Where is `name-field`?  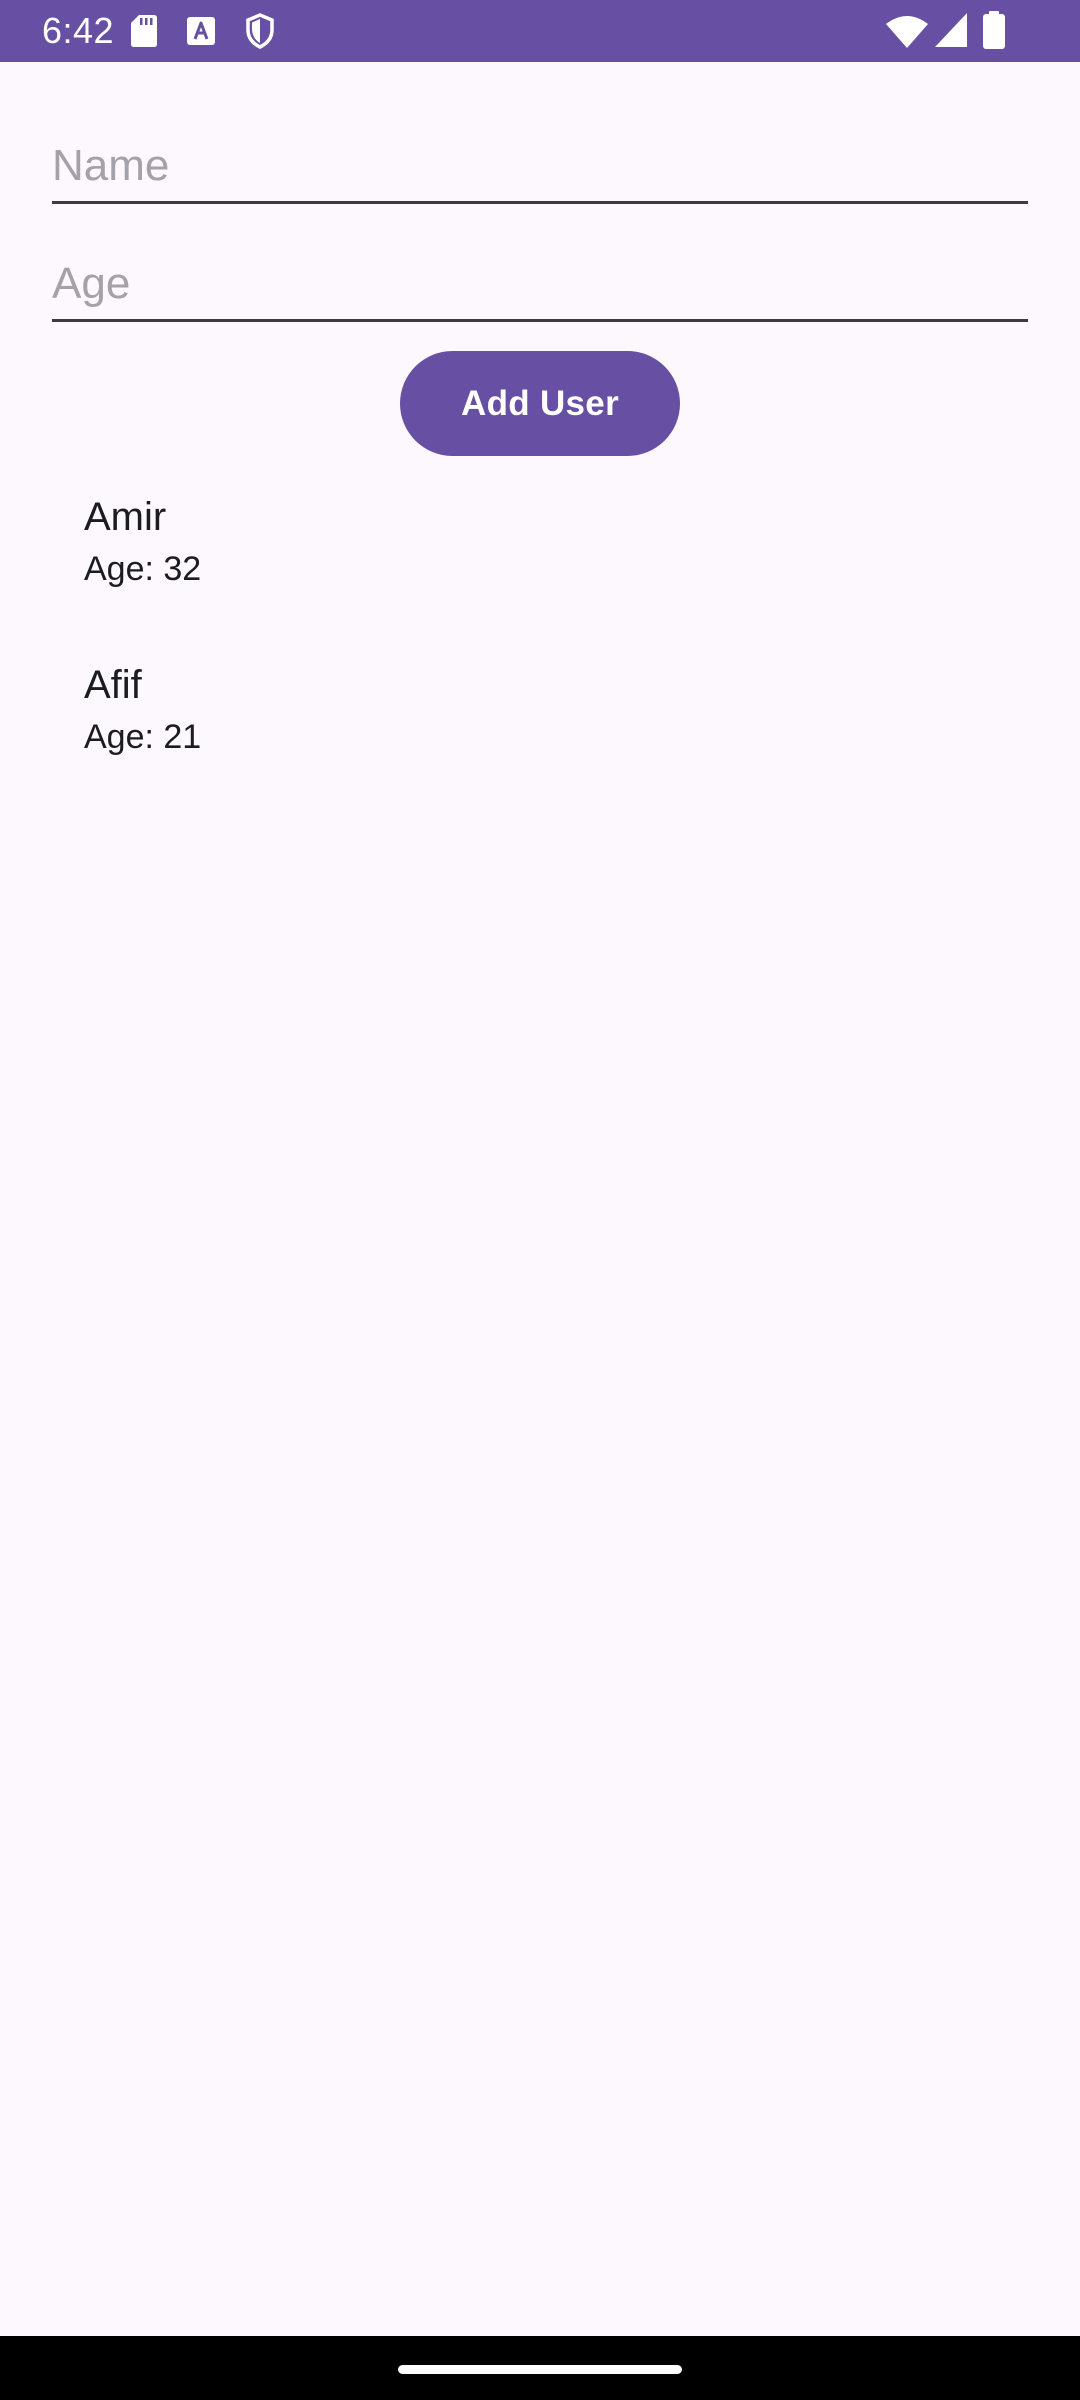 name-field is located at coordinates (540, 162).